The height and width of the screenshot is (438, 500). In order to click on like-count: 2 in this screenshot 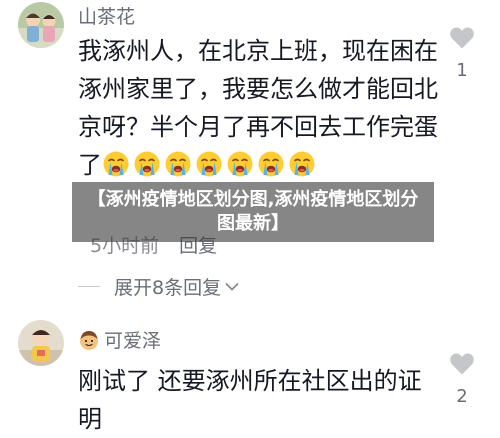, I will do `click(462, 396)`.